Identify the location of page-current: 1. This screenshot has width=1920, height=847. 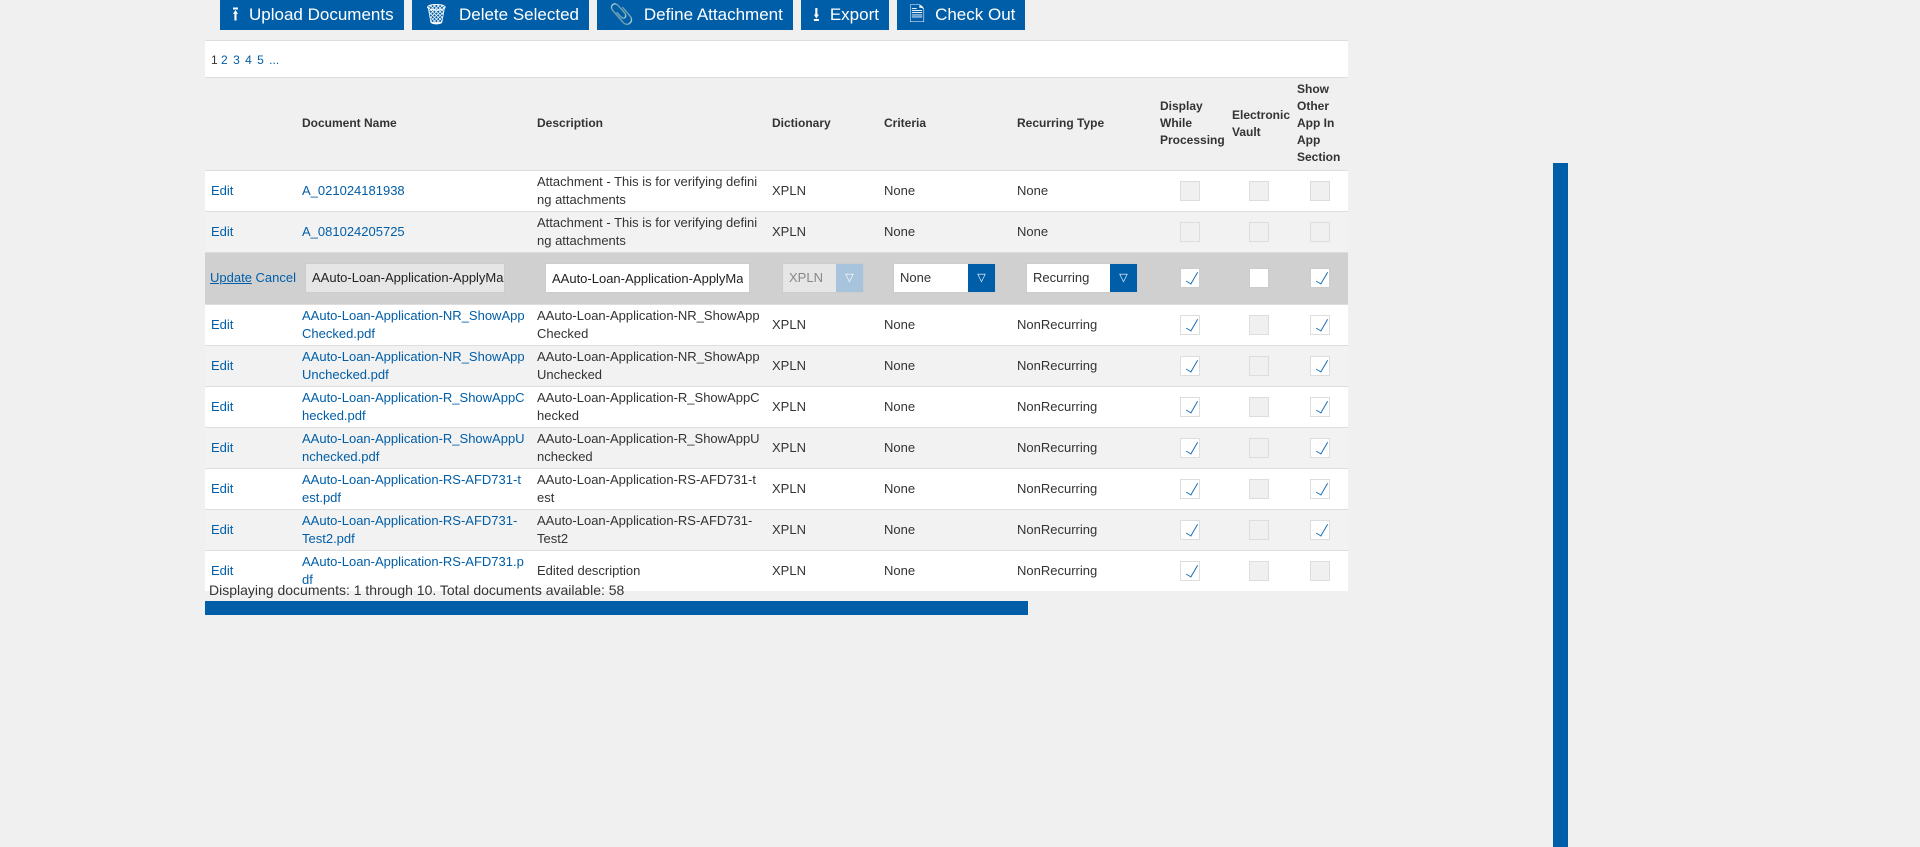
(214, 60).